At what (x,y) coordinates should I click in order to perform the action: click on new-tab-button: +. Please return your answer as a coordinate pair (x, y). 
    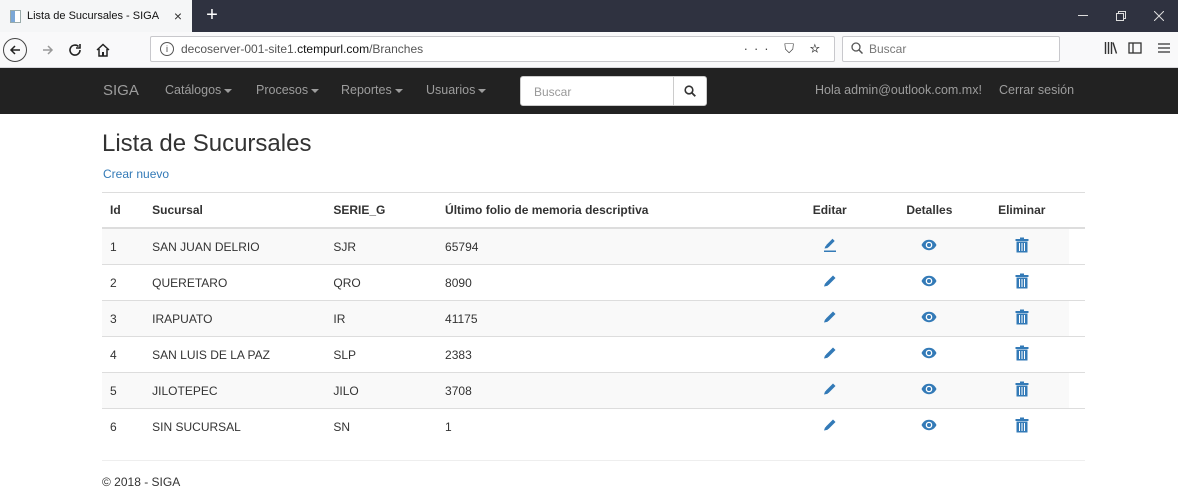
    Looking at the image, I should click on (212, 15).